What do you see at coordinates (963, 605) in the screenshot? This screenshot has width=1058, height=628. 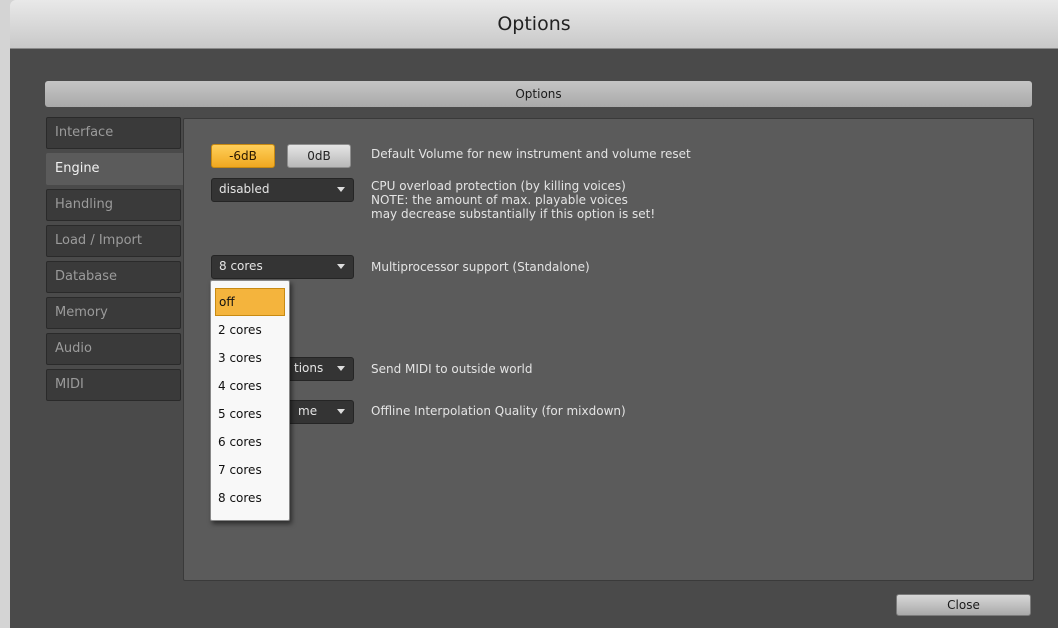 I see `close-button: Close` at bounding box center [963, 605].